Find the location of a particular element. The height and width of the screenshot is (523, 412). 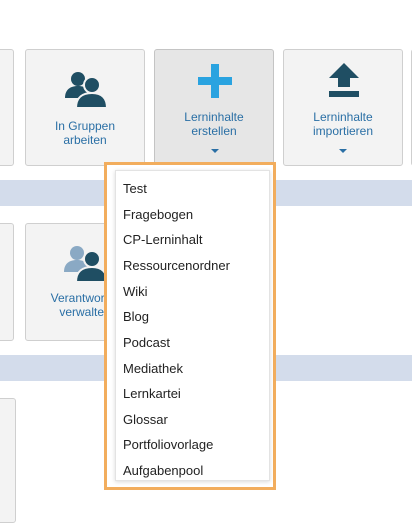

tile-lerninhalte-erstellen: Lerninhalte erstellen is located at coordinates (214, 107).